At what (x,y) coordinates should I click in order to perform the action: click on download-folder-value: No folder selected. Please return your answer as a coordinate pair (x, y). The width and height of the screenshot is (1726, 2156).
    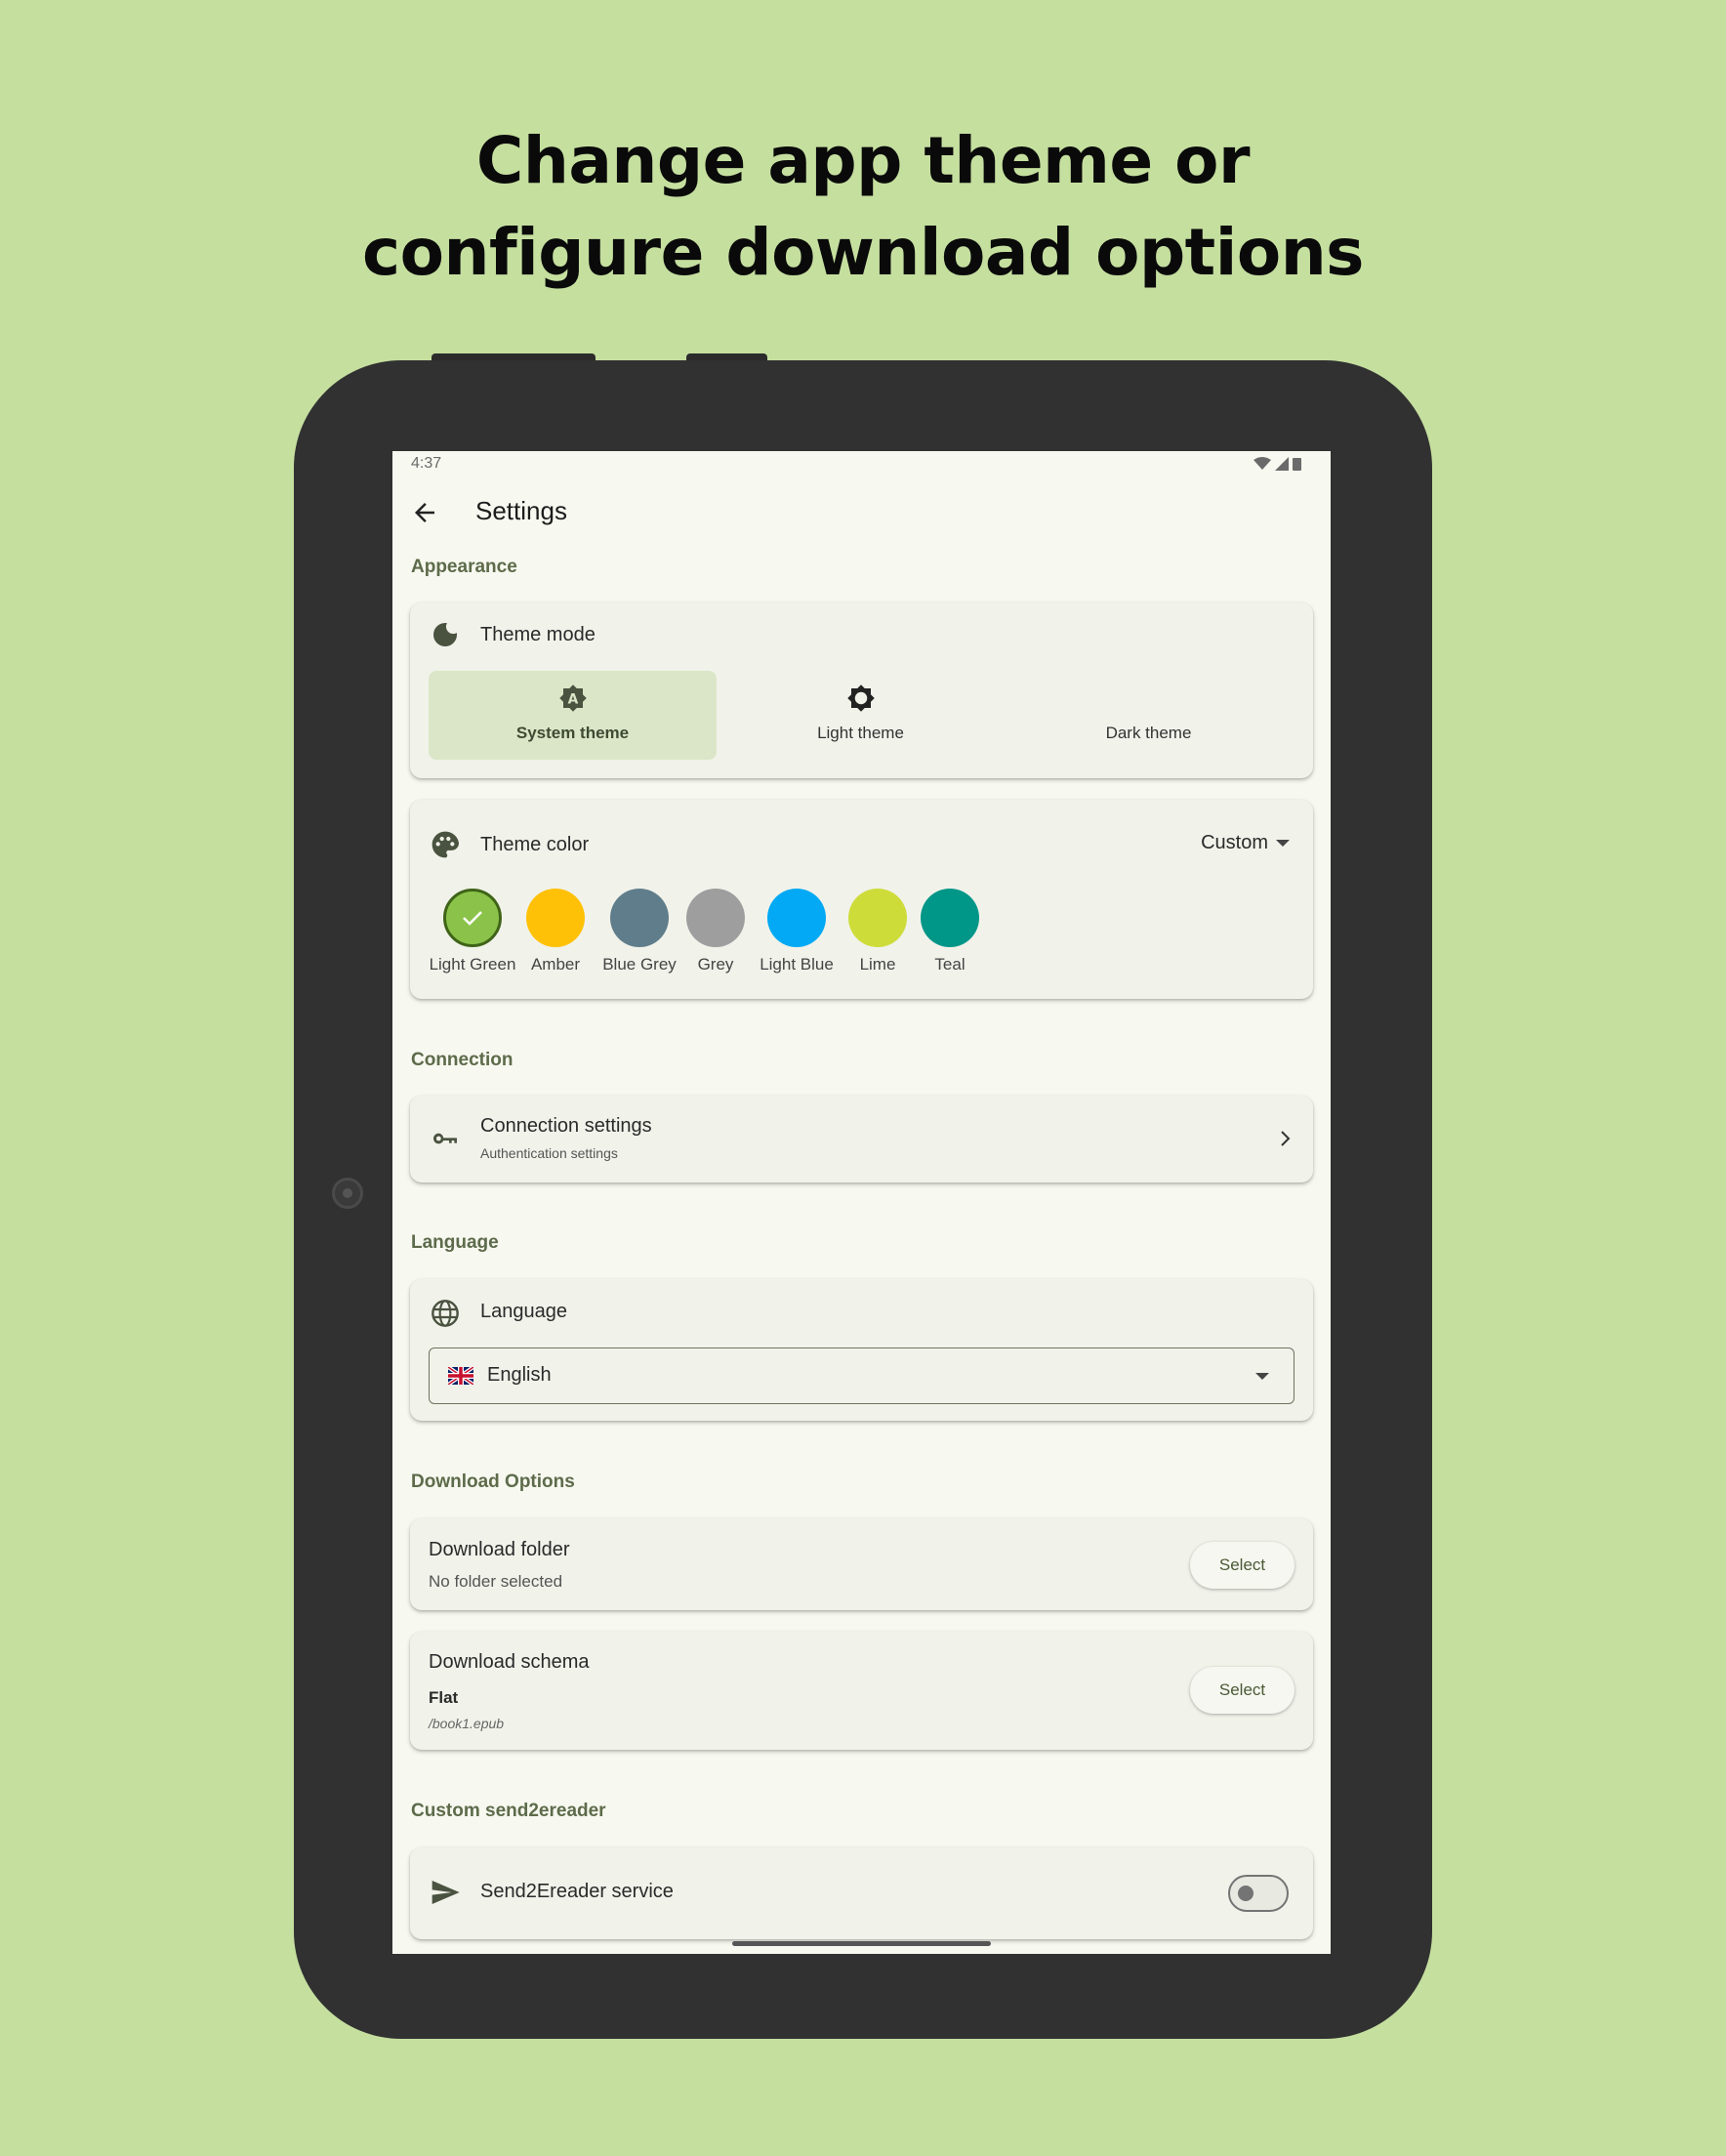
    Looking at the image, I should click on (496, 1582).